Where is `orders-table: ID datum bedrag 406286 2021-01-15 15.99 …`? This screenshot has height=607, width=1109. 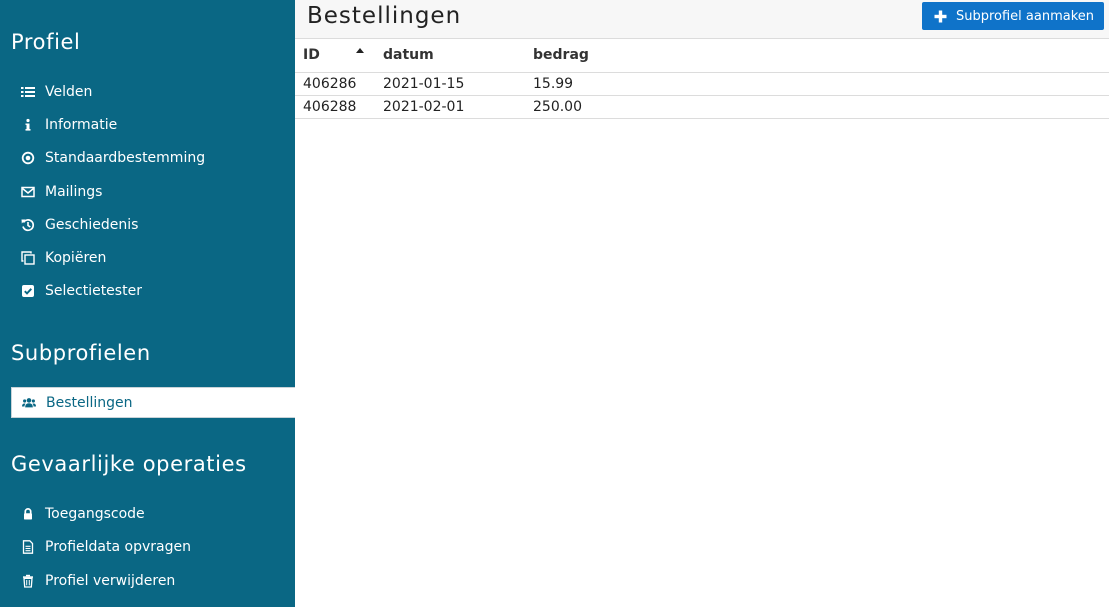
orders-table: ID datum bedrag 406286 2021-01-15 15.99 … is located at coordinates (702, 79).